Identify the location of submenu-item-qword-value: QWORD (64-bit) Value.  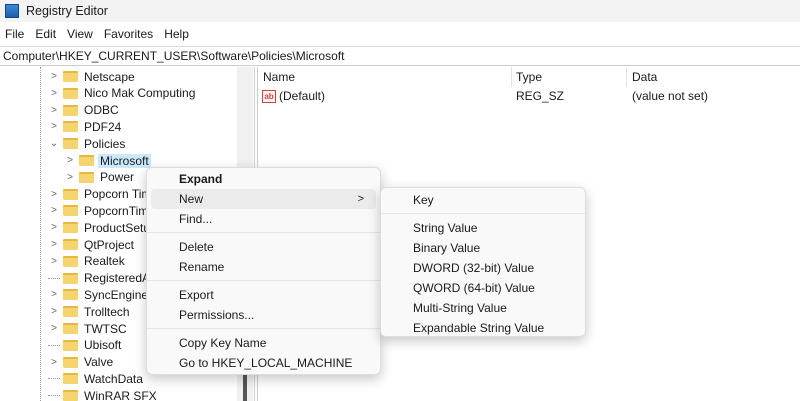
(483, 288).